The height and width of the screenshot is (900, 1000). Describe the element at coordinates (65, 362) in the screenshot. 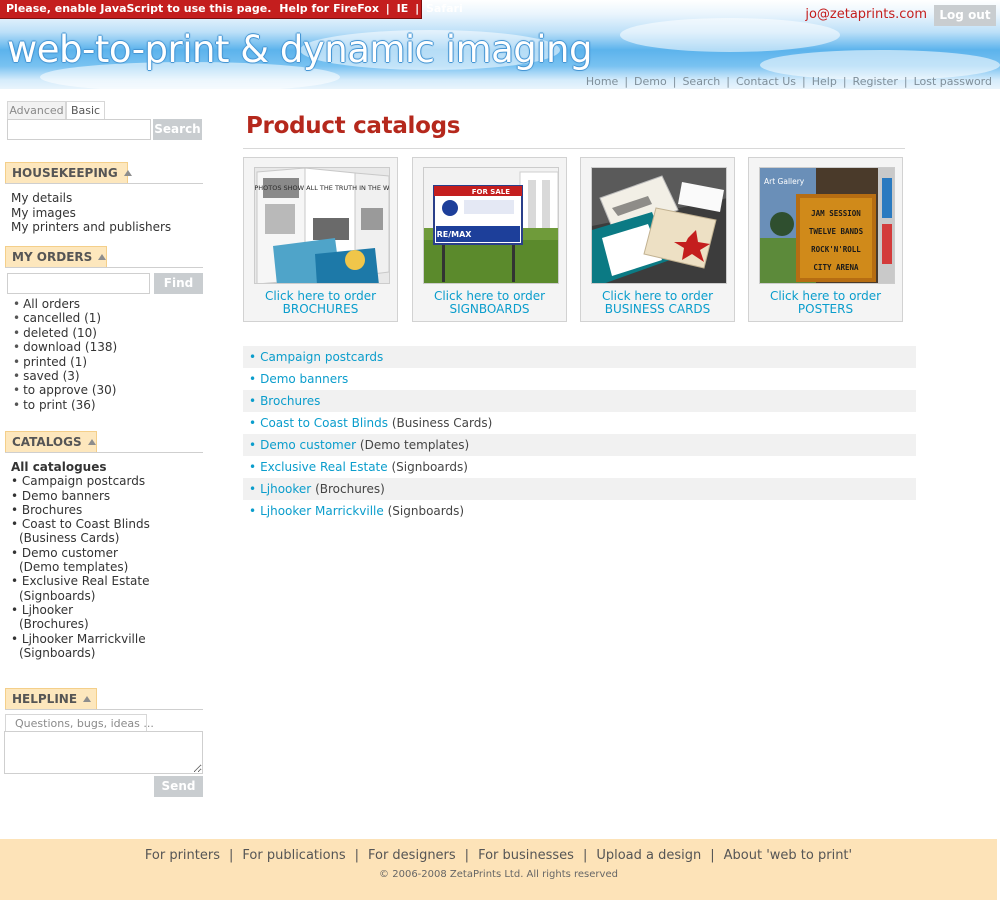

I see `order-filter-printed: • printed (1)` at that location.